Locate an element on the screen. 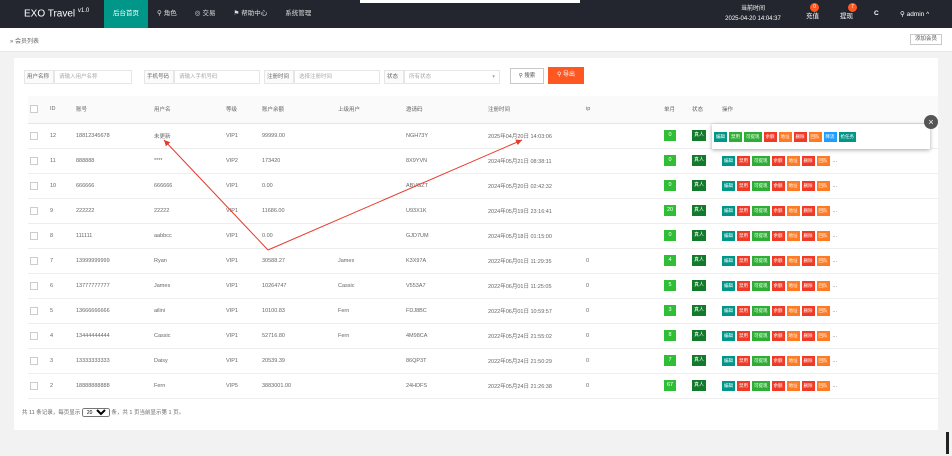  popup-op-button: 删除 is located at coordinates (800, 136).